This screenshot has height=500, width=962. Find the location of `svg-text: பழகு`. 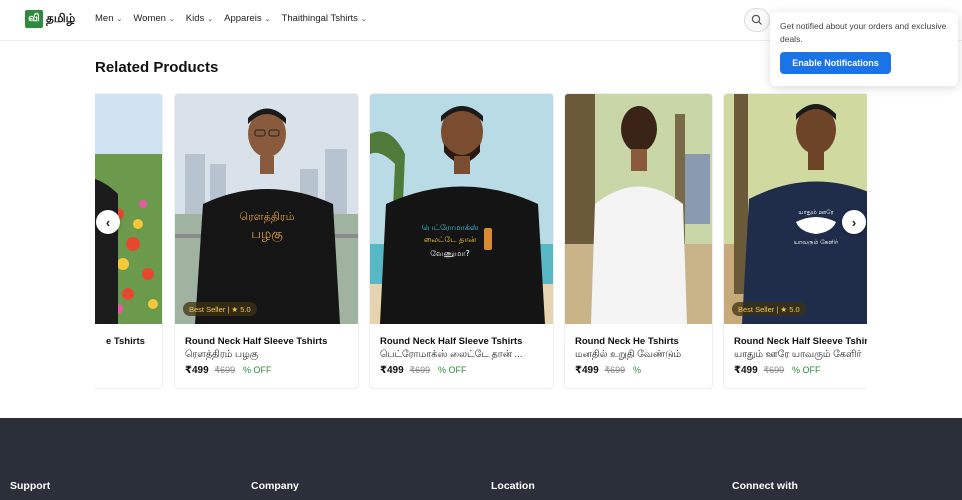

svg-text: பழகு is located at coordinates (267, 234).